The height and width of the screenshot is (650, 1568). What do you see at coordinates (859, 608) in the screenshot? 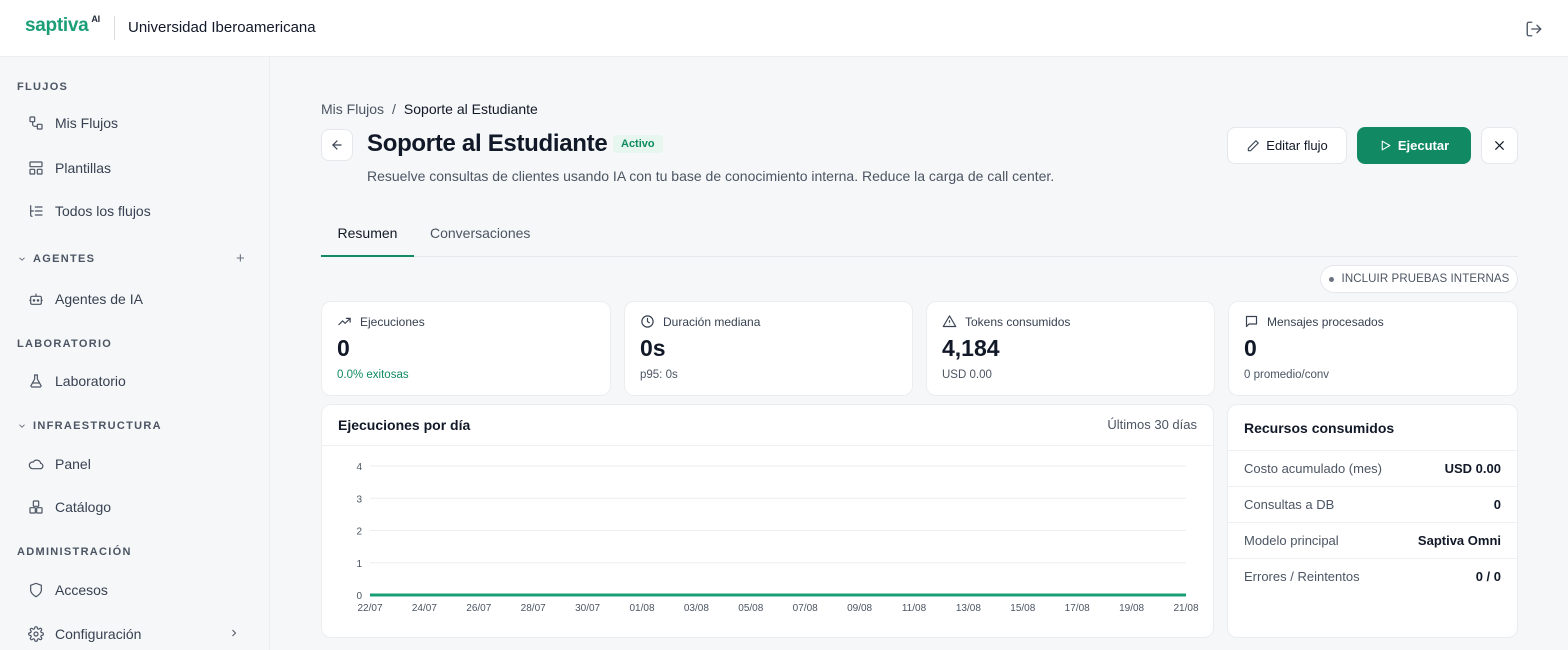
I see `x-tick-label: 09/08` at bounding box center [859, 608].